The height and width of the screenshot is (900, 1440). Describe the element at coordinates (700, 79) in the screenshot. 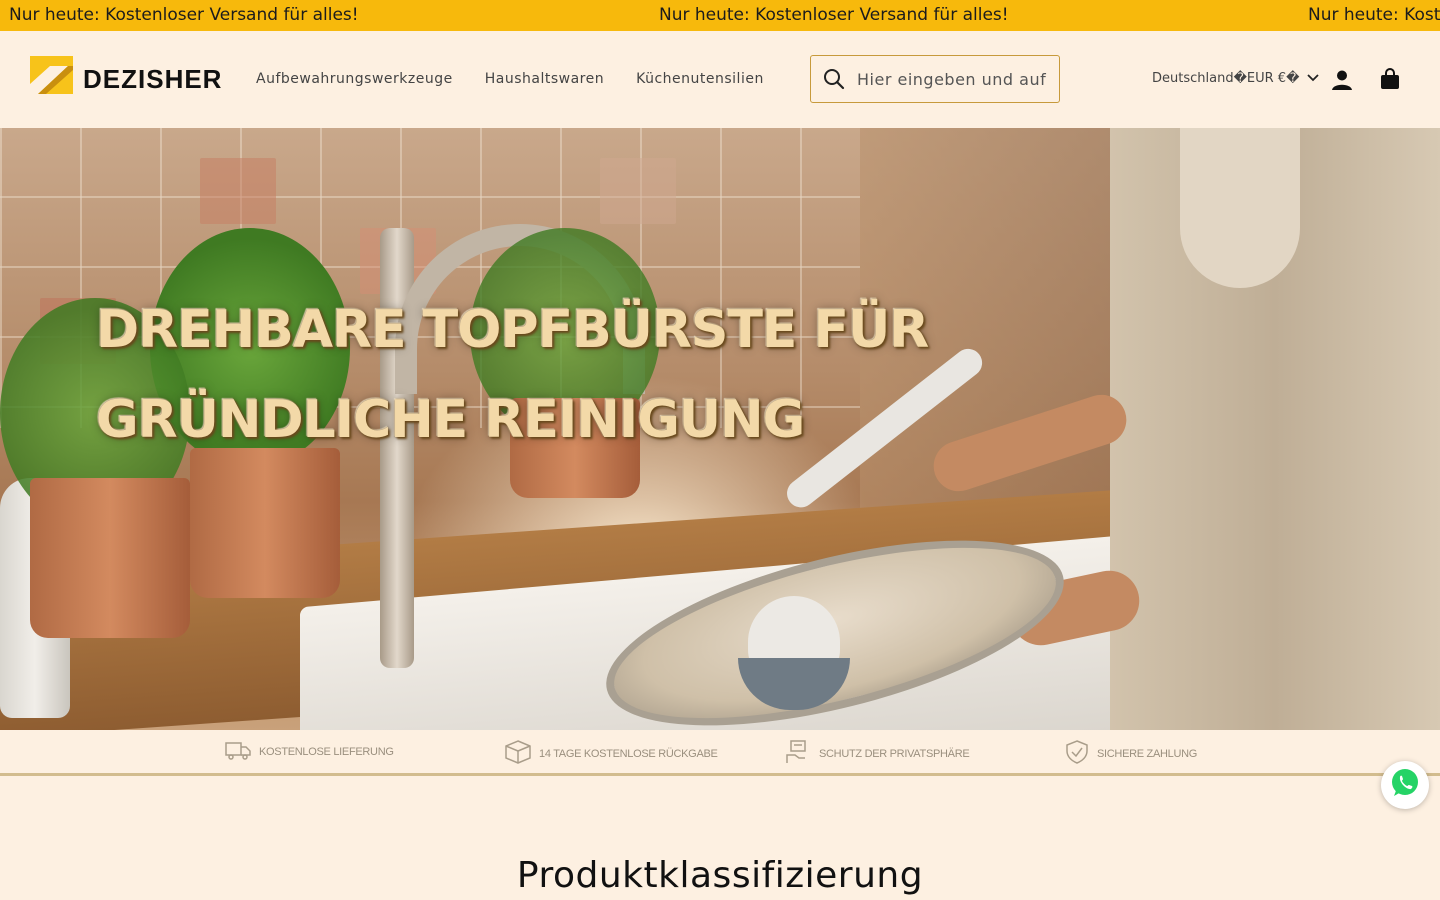

I see `nav-item-kuechenutensilien: Küchenutensilien` at that location.